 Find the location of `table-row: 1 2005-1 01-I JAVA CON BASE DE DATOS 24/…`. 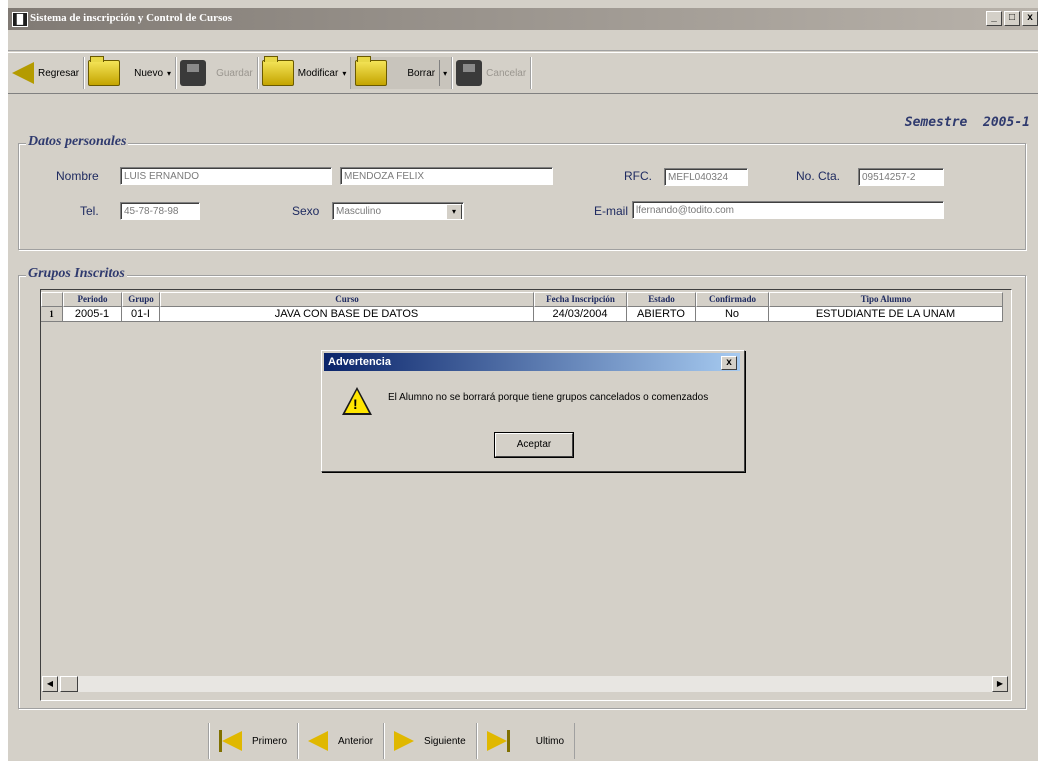

table-row: 1 2005-1 01-I JAVA CON BASE DE DATOS 24/… is located at coordinates (522, 314).